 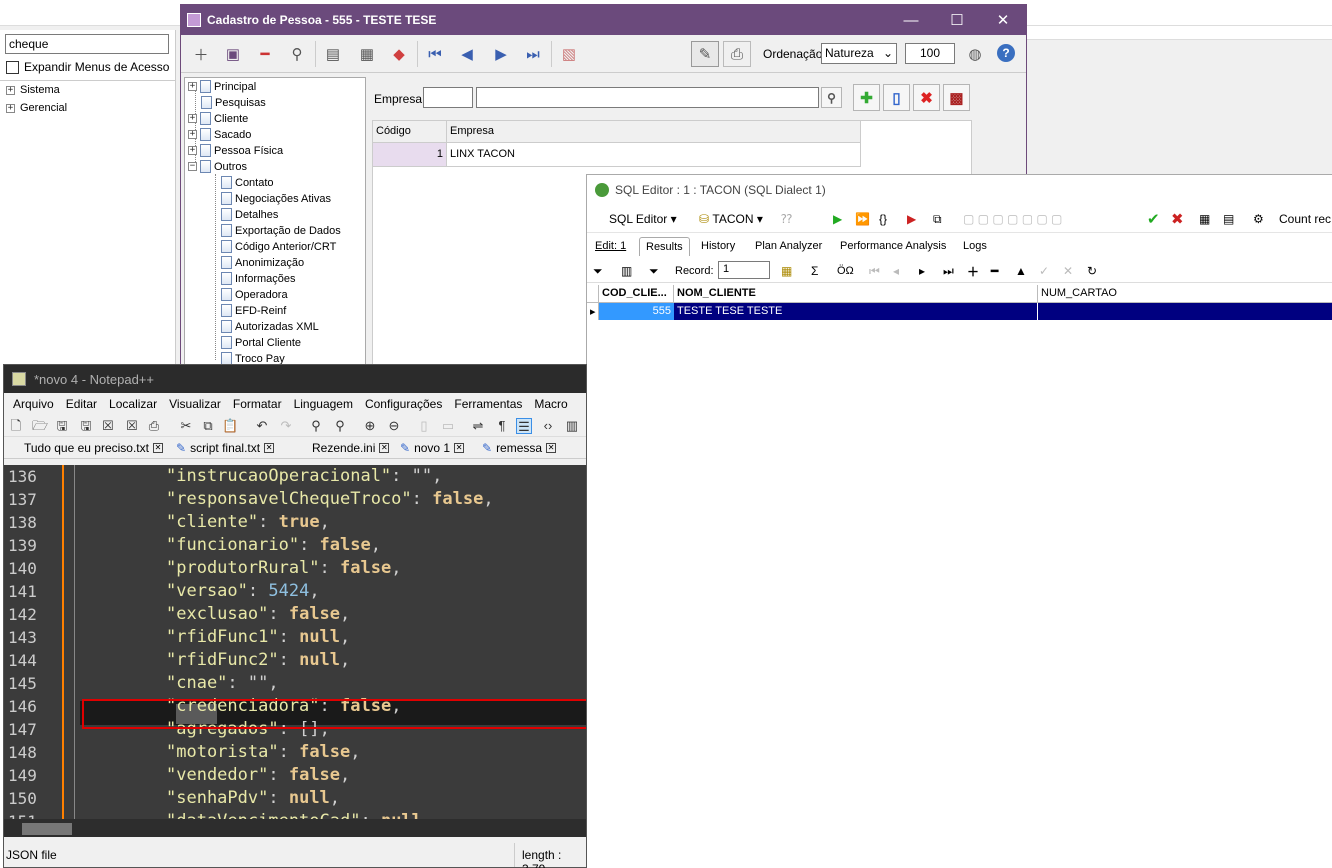 I want to click on record-count-input: 100, so click(x=930, y=53).